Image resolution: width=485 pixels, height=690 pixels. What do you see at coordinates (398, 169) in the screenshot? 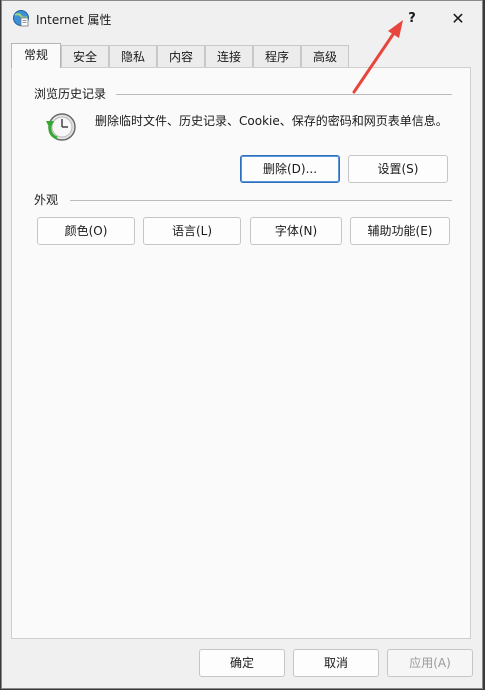
I see `settings-button: 设置(S)` at bounding box center [398, 169].